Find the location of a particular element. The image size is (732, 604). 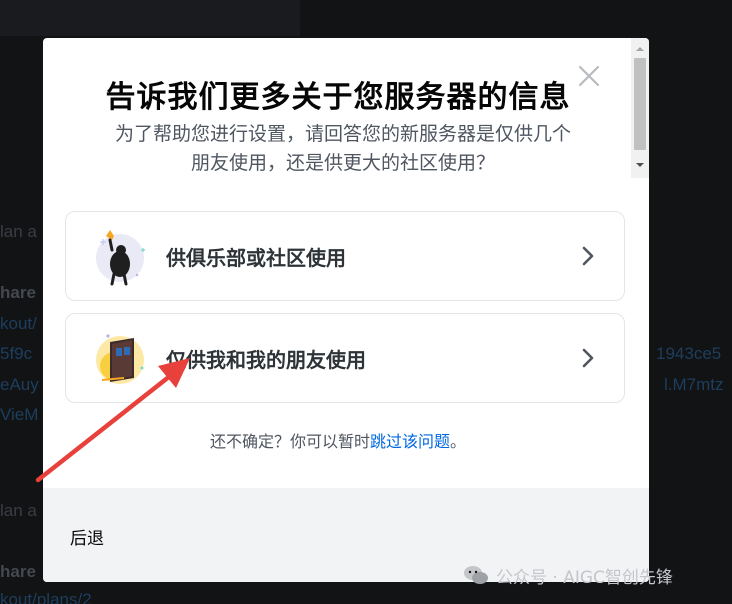

close-button is located at coordinates (589, 76).